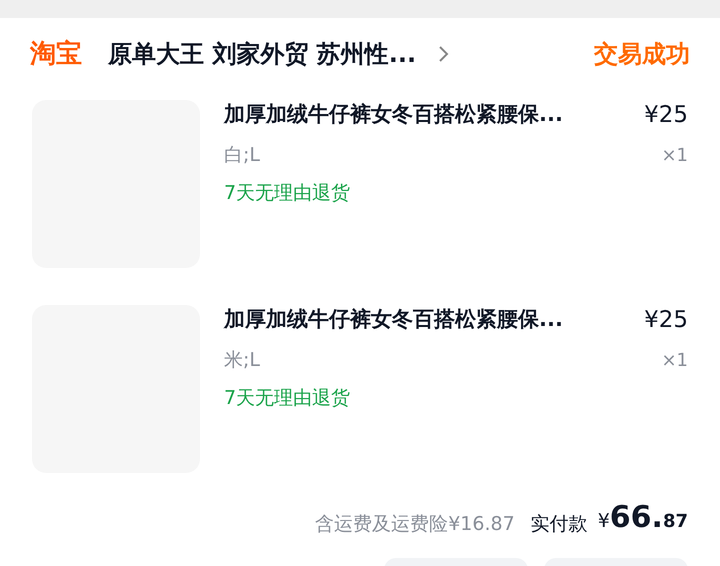 The image size is (720, 566). What do you see at coordinates (242, 155) in the screenshot?
I see `product-variant: 白;L` at bounding box center [242, 155].